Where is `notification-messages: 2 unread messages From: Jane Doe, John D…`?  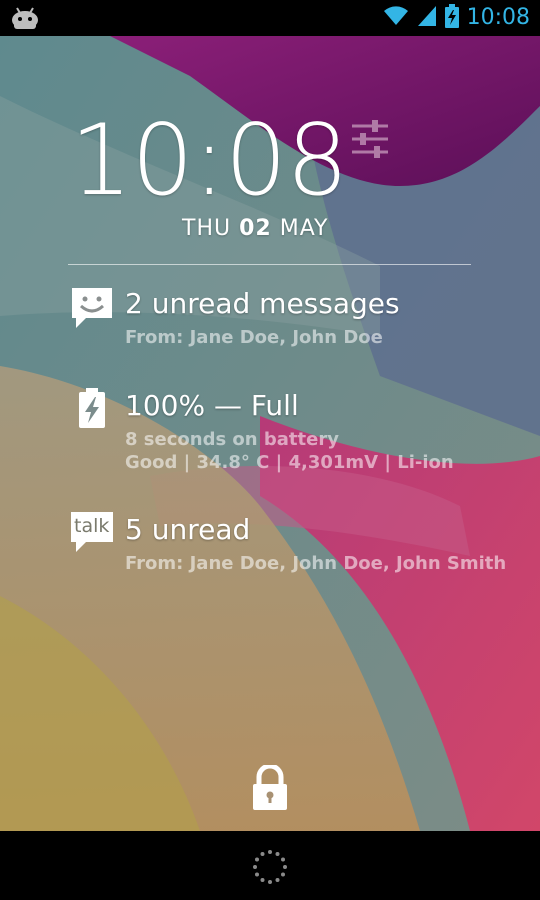
notification-messages: 2 unread messages From: Jane Doe, John D… is located at coordinates (295, 318).